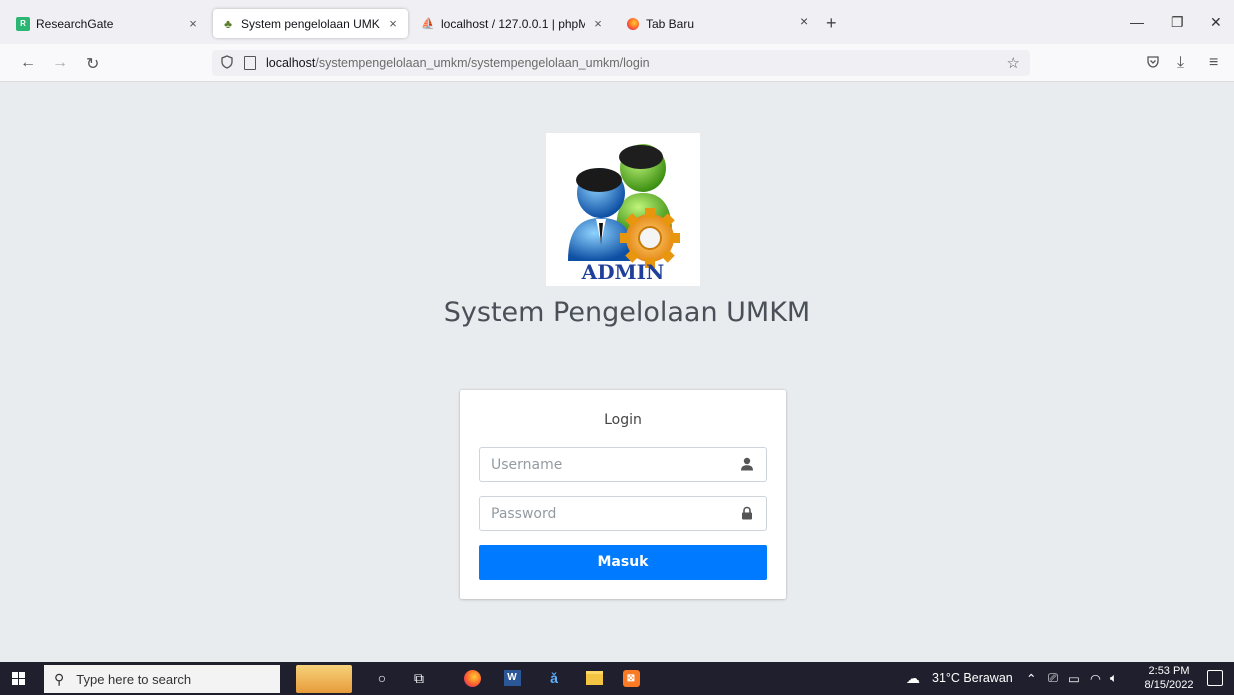 The width and height of the screenshot is (1234, 695). I want to click on reload-icon: ↻, so click(92, 64).